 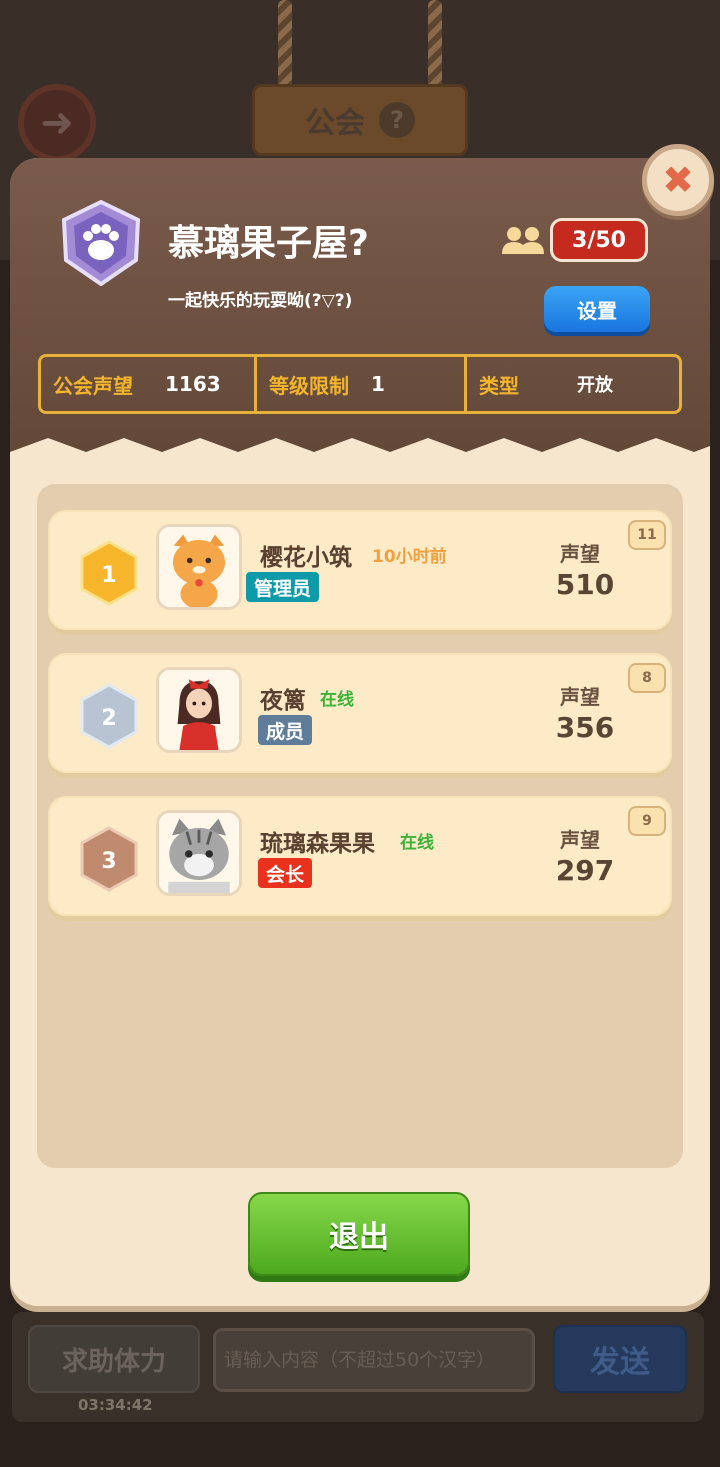 I want to click on exit-guild-button: 退出, so click(x=359, y=1234).